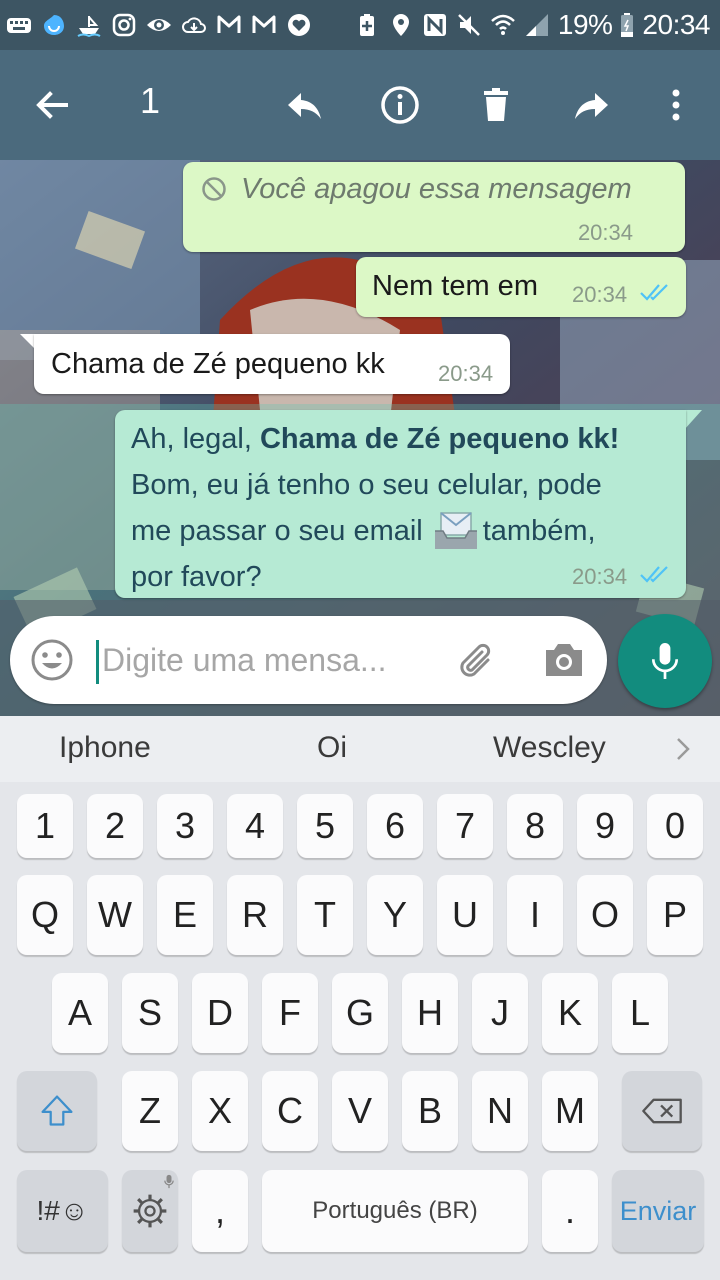  I want to click on key-z: Z, so click(150, 1111).